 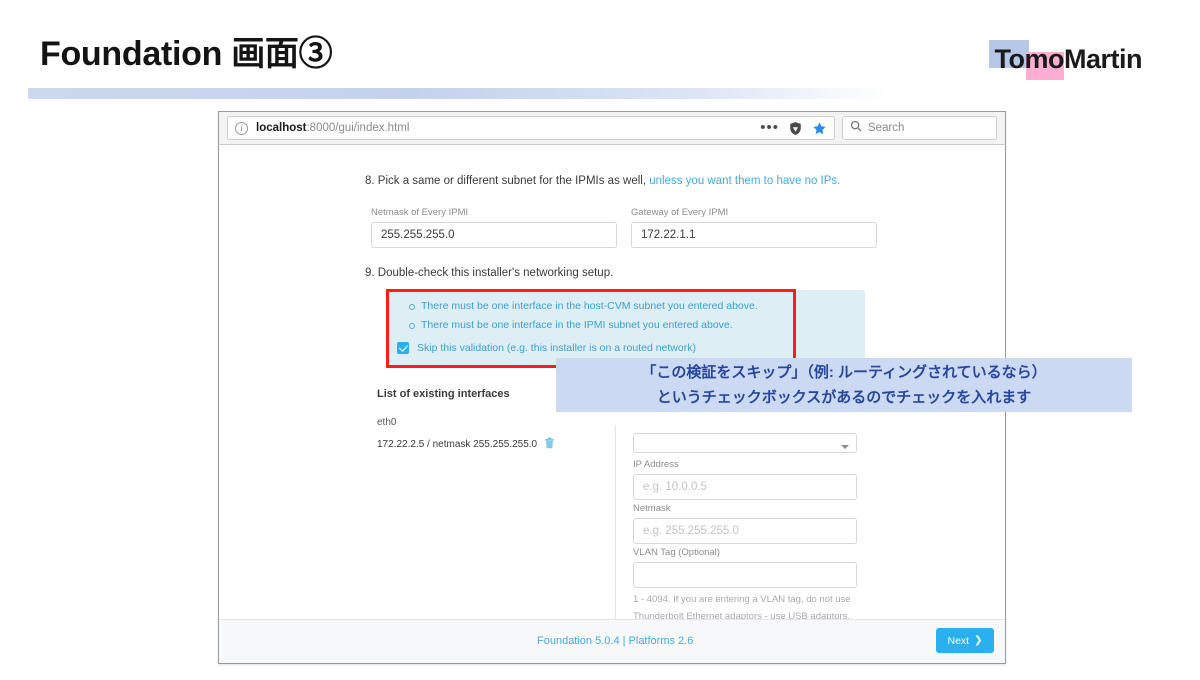 What do you see at coordinates (845, 447) in the screenshot?
I see `chevron-down-icon` at bounding box center [845, 447].